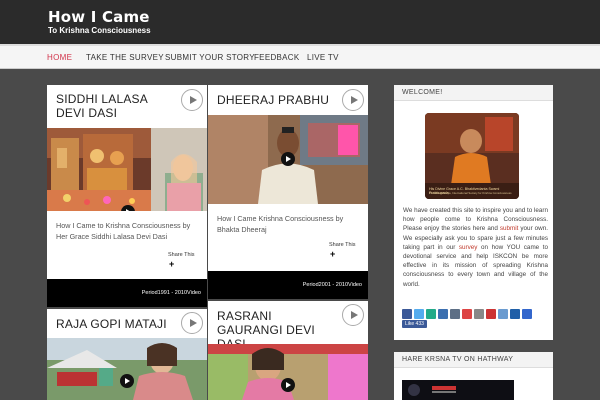 This screenshot has height=400, width=600. I want to click on nav-item-feedback: FEEDBACK, so click(277, 57).